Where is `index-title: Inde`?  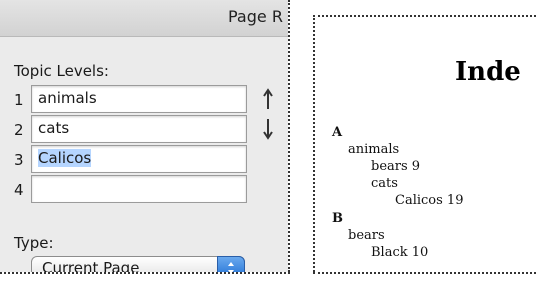
index-title: Inde is located at coordinates (488, 72).